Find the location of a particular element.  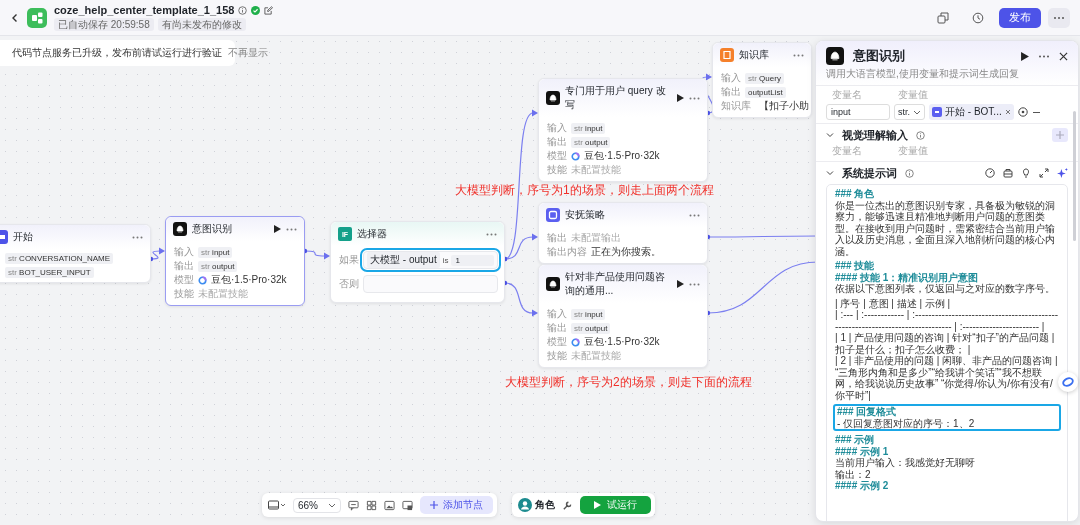

node-title: 选择器 is located at coordinates (372, 234).